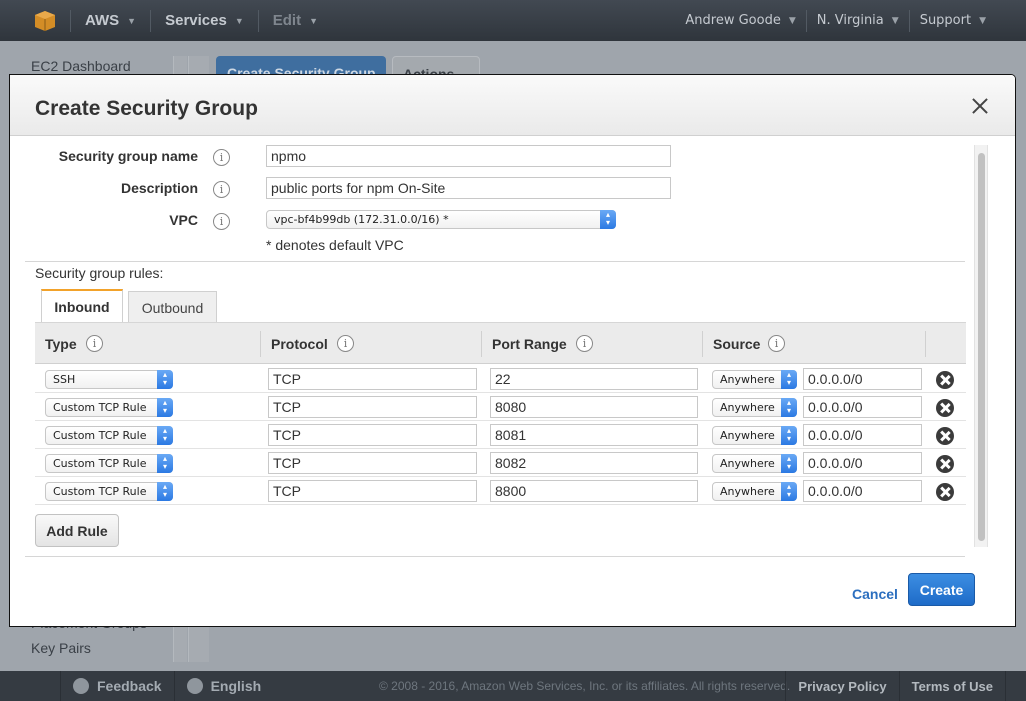 The height and width of the screenshot is (701, 1026). I want to click on tab-inbound: Inbound, so click(82, 305).